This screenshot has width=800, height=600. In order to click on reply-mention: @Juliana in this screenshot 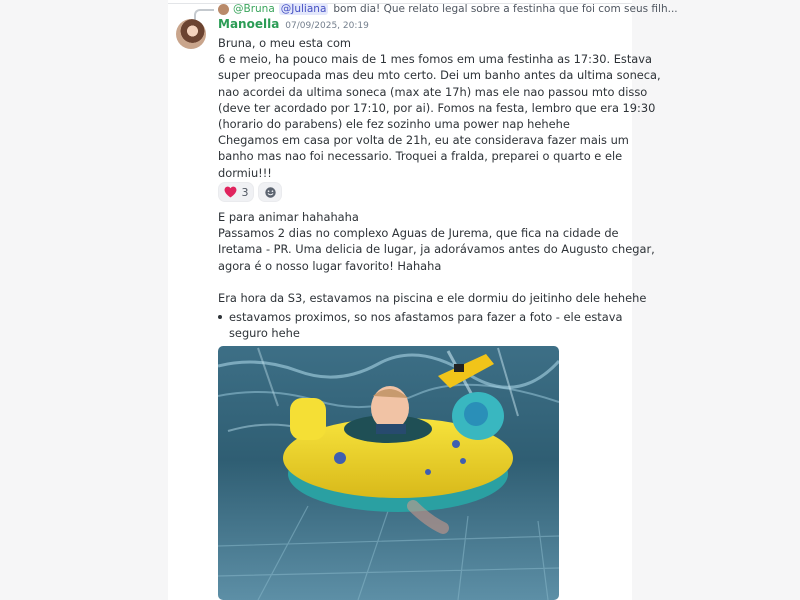, I will do `click(303, 9)`.